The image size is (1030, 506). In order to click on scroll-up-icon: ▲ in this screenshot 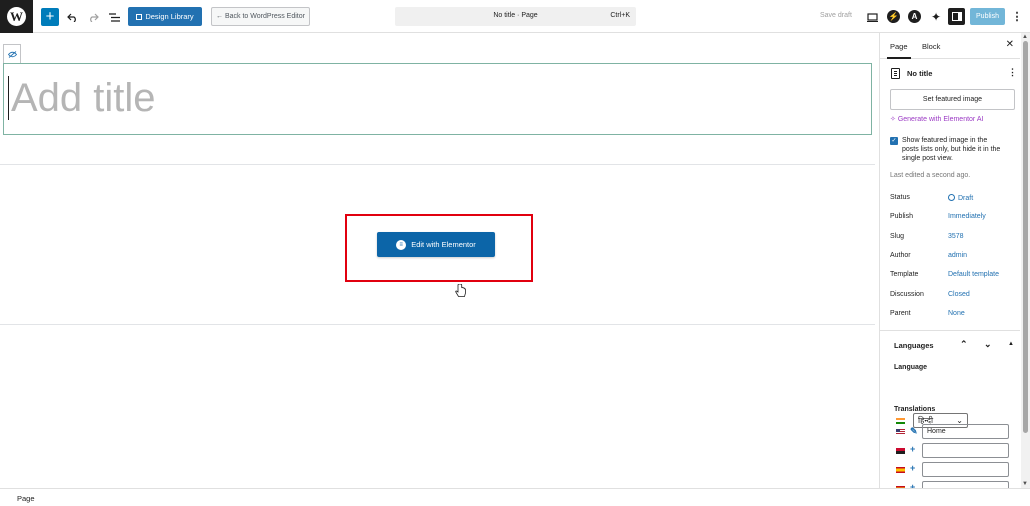, I will do `click(1025, 37)`.